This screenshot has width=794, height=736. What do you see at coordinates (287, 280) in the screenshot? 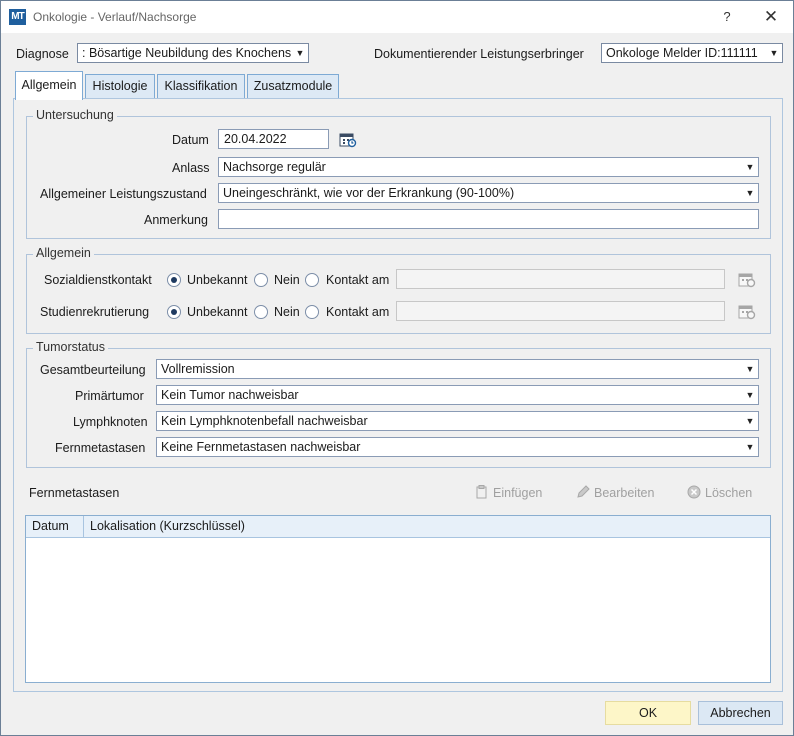
I see `sozial-nein-label: Nein` at bounding box center [287, 280].